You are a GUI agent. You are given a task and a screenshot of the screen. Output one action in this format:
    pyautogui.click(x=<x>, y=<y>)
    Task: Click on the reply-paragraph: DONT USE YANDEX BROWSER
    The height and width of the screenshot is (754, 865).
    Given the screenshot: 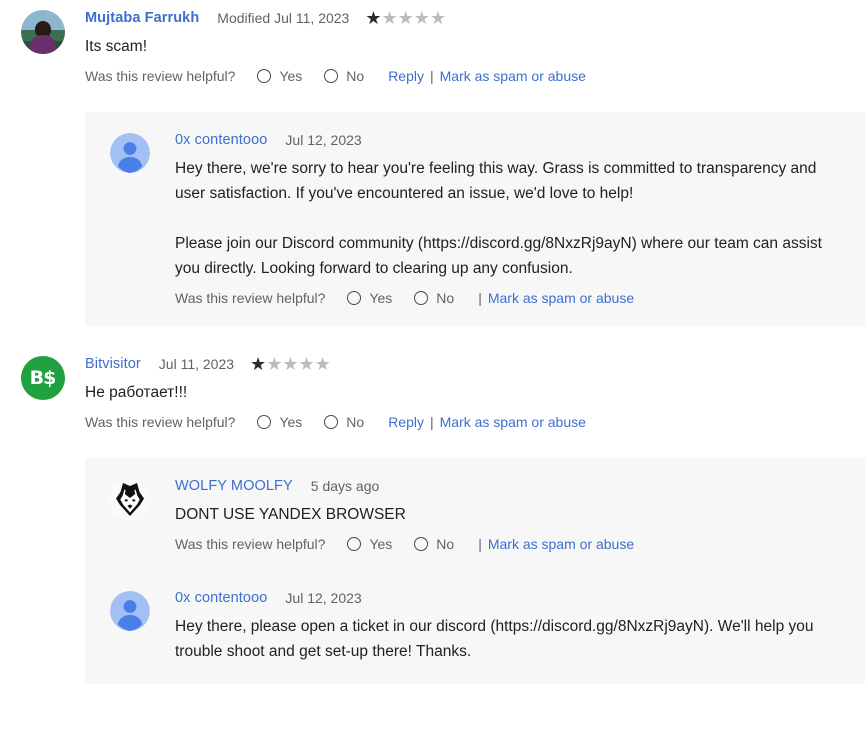 What is the action you would take?
    pyautogui.click(x=290, y=514)
    